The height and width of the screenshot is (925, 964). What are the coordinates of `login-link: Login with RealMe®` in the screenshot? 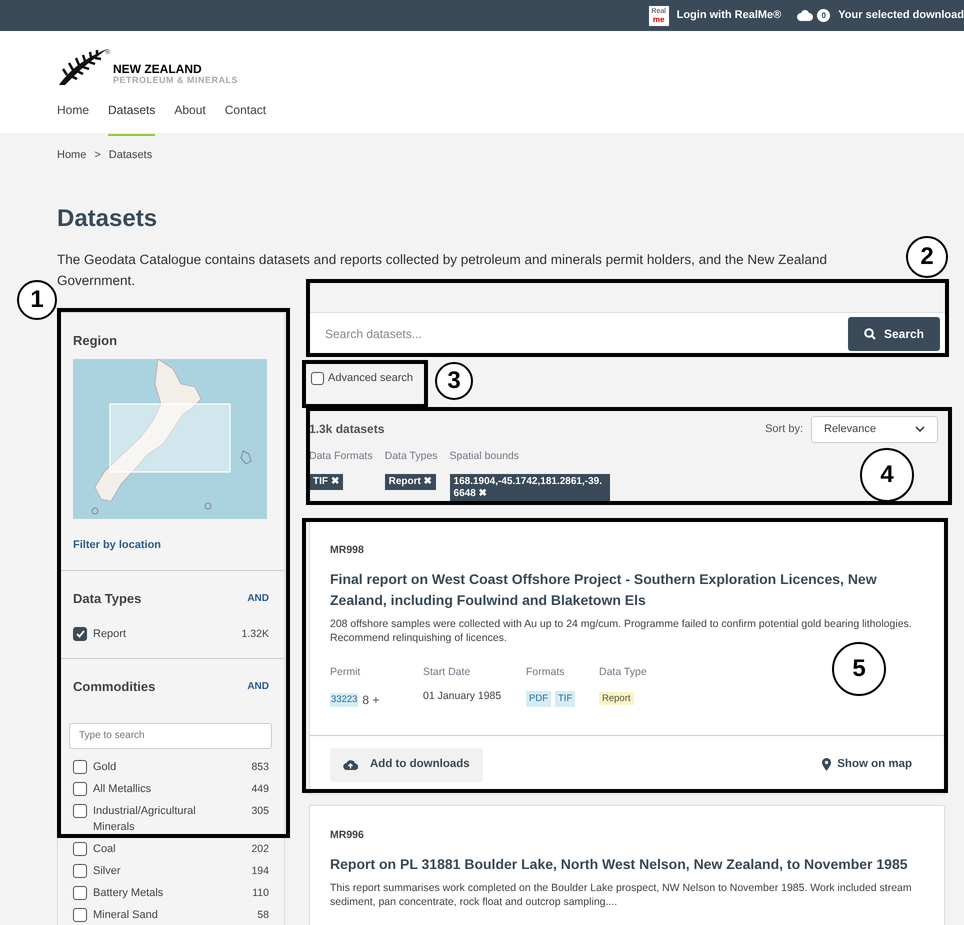 It's located at (729, 15).